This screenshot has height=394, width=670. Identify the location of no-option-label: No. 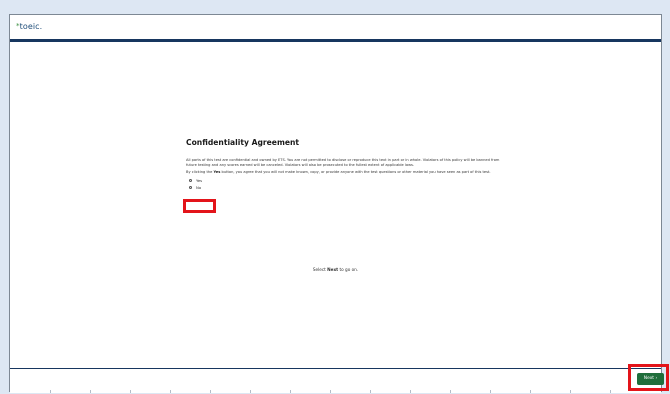
(199, 187).